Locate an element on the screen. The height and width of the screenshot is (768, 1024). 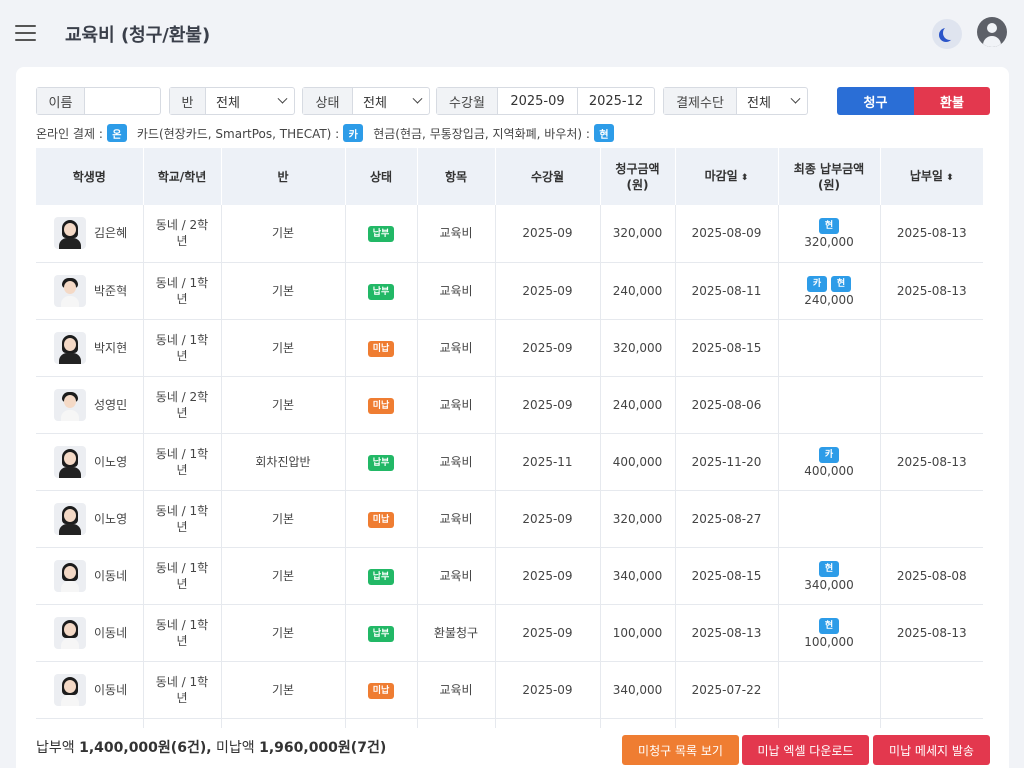
due-date-cell: 2025-11-20 is located at coordinates (727, 462).